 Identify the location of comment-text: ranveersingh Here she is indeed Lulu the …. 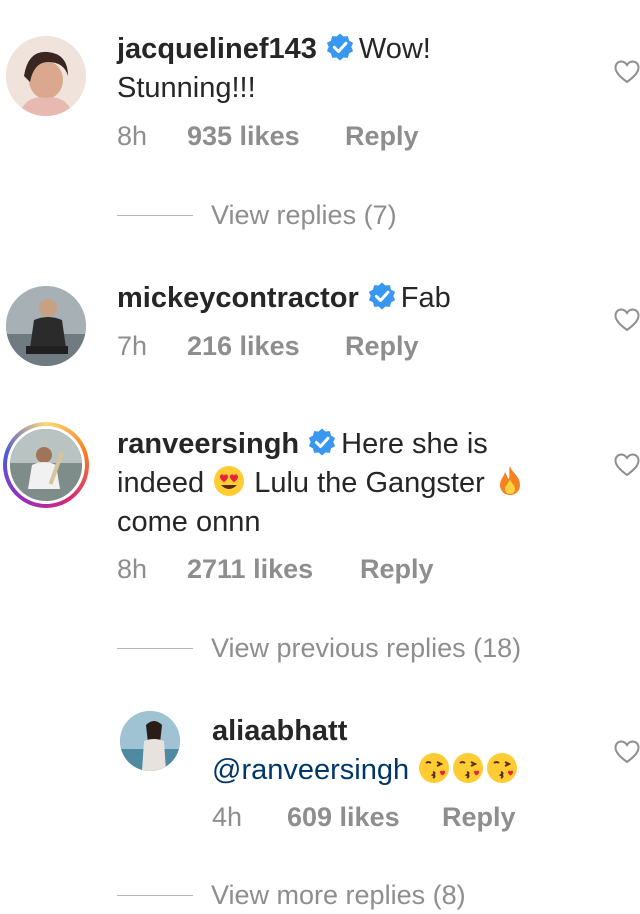
(352, 483).